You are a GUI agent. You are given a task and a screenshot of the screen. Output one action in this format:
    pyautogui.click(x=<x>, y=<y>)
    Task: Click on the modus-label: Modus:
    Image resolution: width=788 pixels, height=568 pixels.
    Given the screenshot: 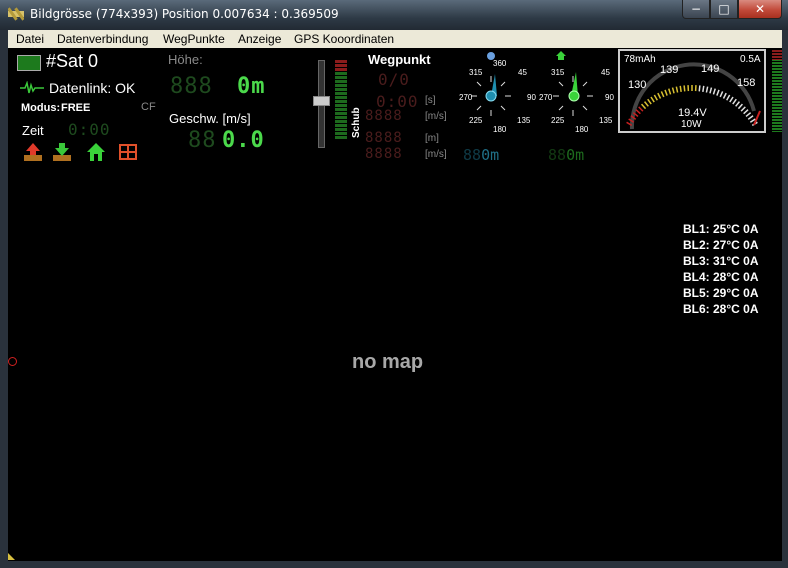 What is the action you would take?
    pyautogui.click(x=41, y=108)
    